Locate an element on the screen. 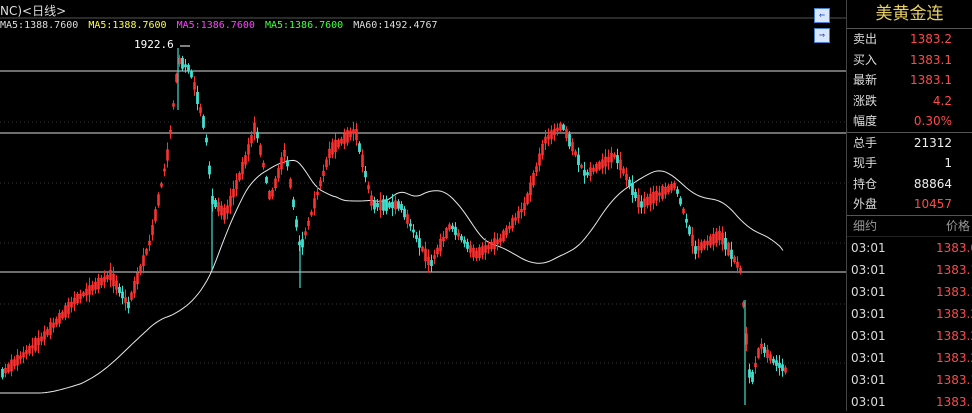 This screenshot has height=413, width=972. ma-item-1: MA5:1388.7600 is located at coordinates (39, 25).